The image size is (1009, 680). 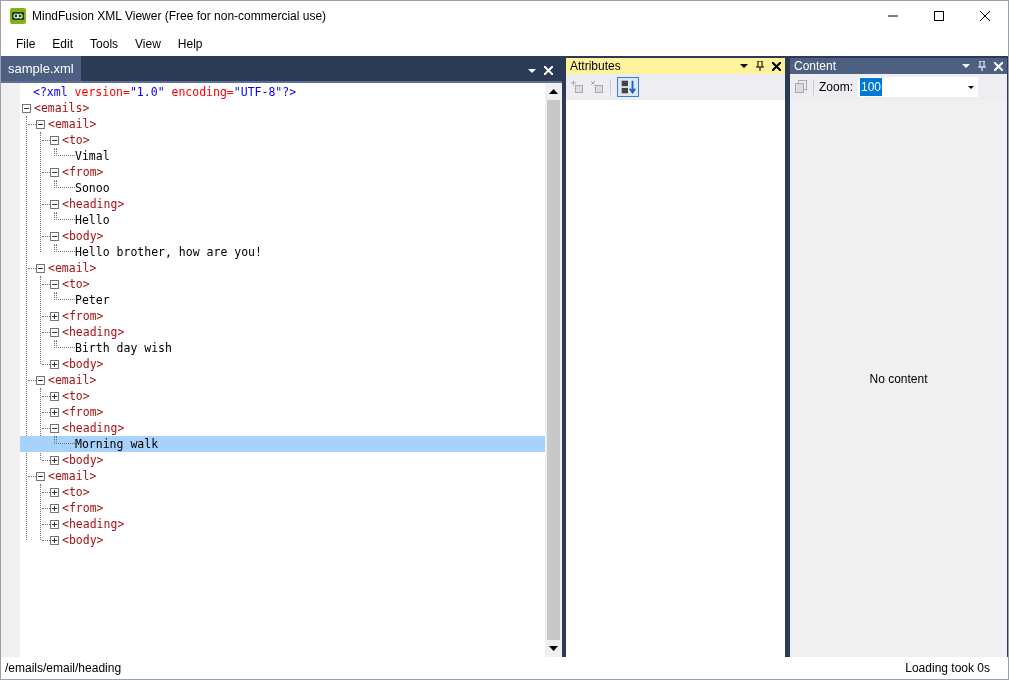 I want to click on status-path: /emails/email/heading, so click(x=63, y=668).